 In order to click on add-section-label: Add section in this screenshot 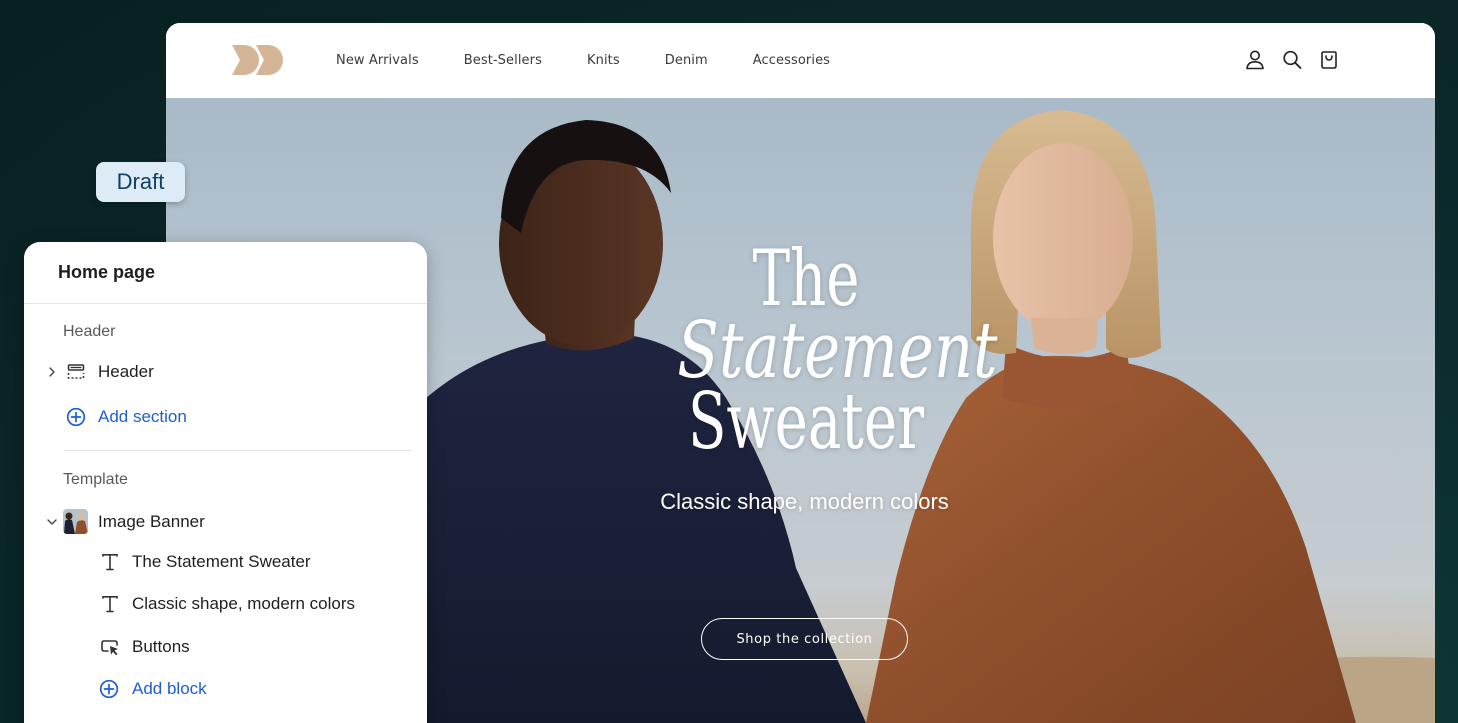, I will do `click(142, 416)`.